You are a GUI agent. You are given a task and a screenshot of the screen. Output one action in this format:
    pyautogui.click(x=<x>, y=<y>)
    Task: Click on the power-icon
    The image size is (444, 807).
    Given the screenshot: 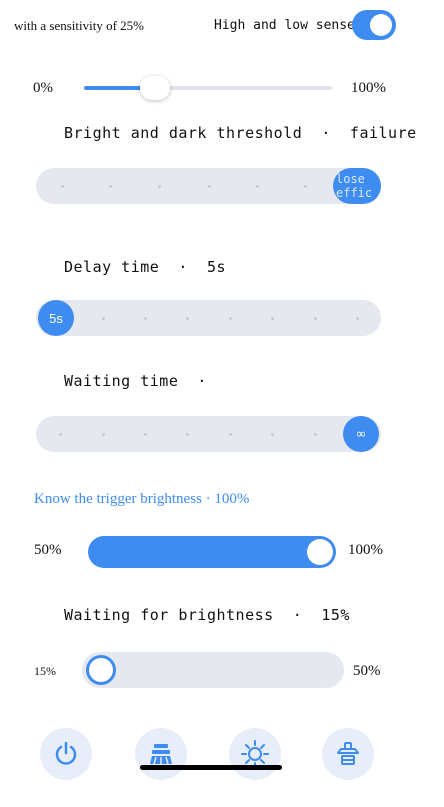 What is the action you would take?
    pyautogui.click(x=66, y=753)
    